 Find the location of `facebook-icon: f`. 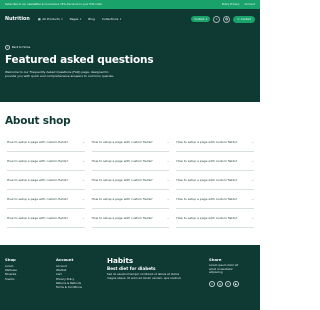

facebook-icon: f is located at coordinates (212, 283).